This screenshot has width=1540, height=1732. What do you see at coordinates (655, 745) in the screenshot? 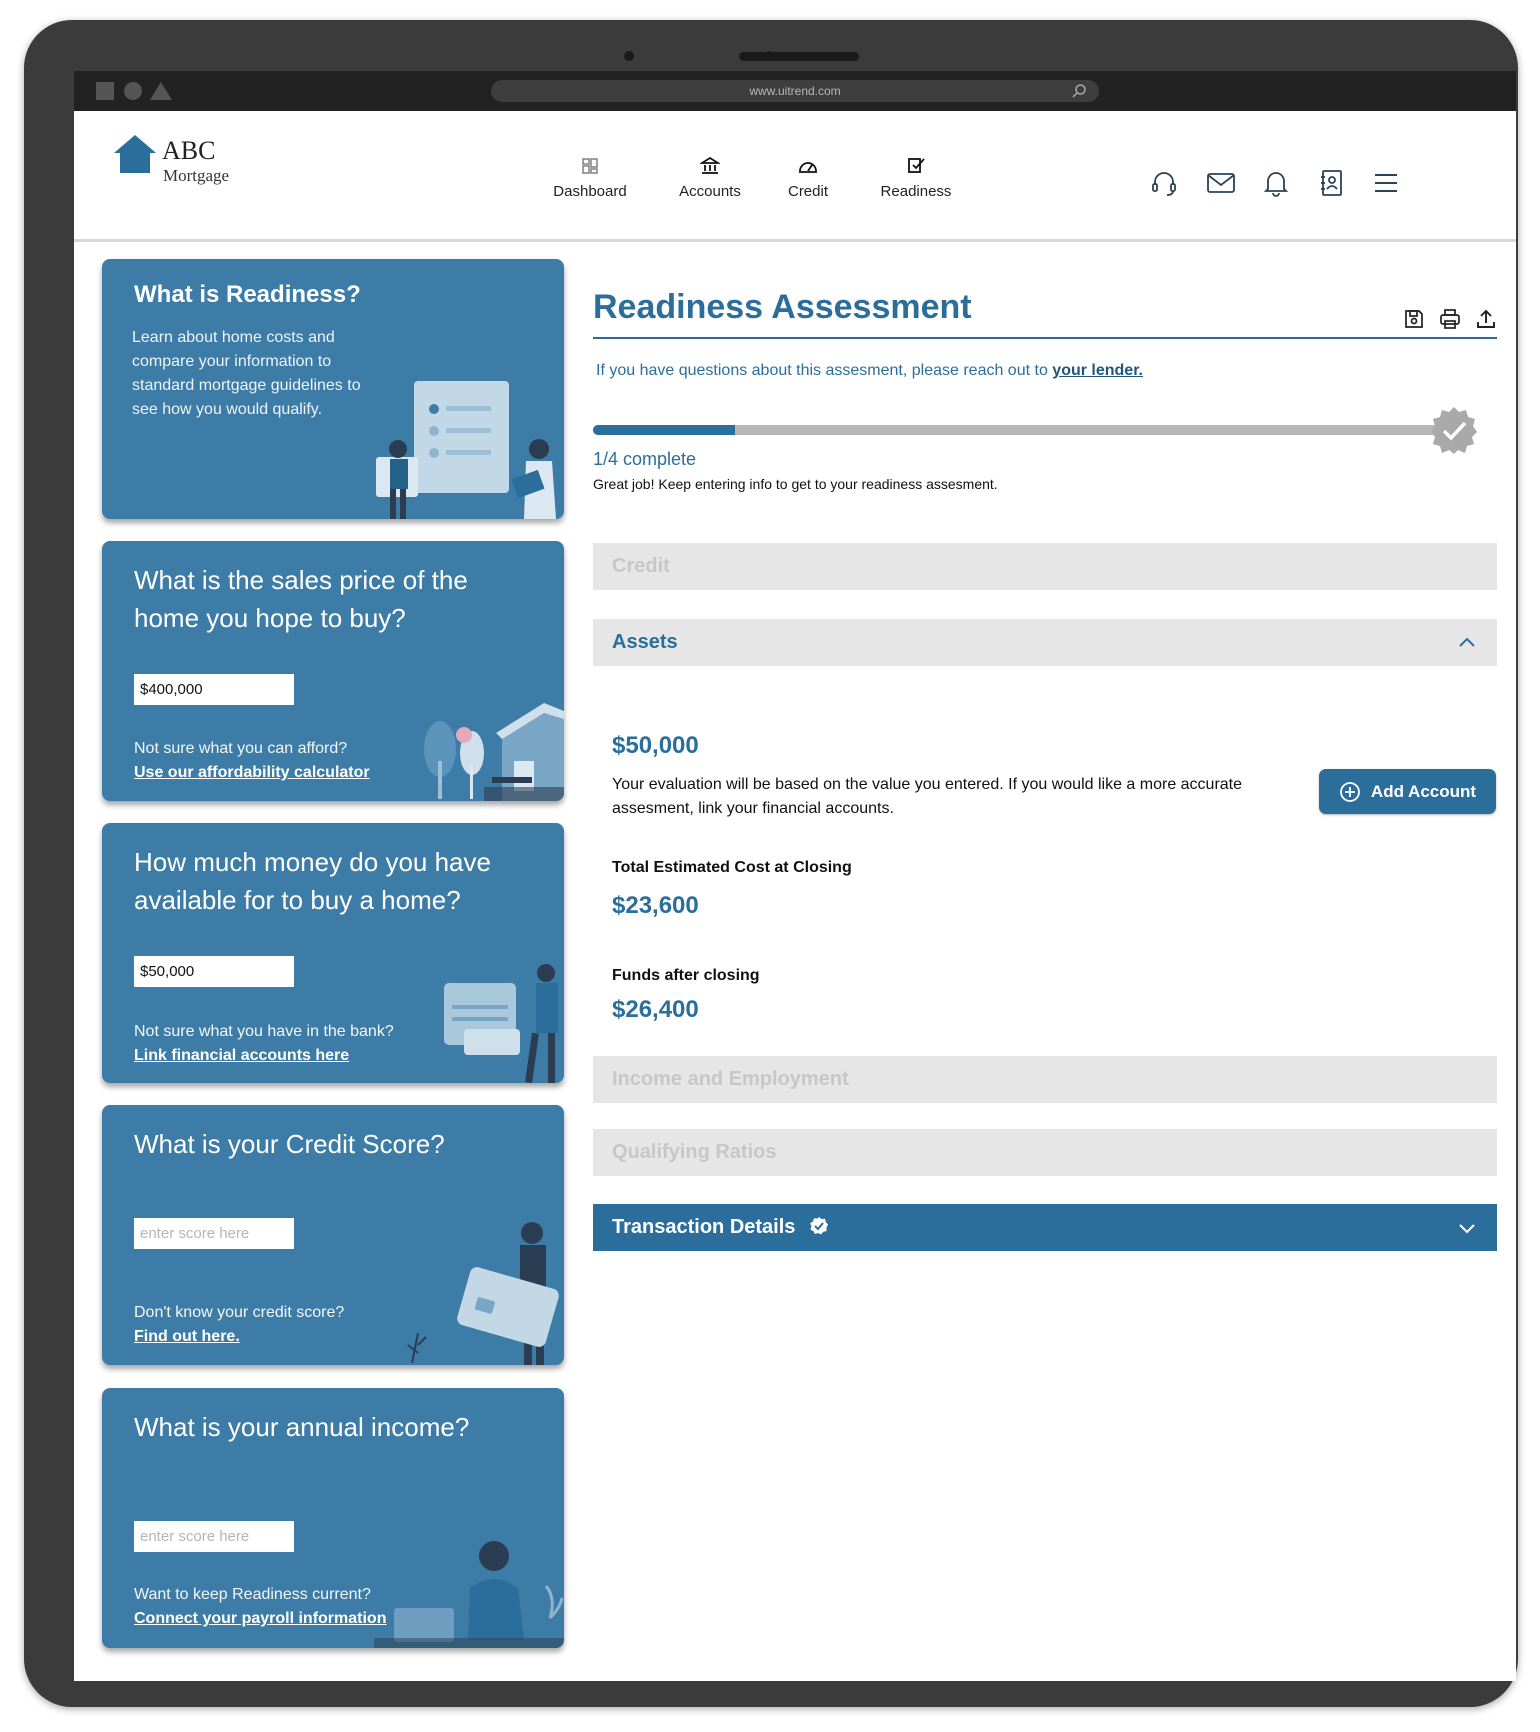
I see `assets-value: $50,000` at bounding box center [655, 745].